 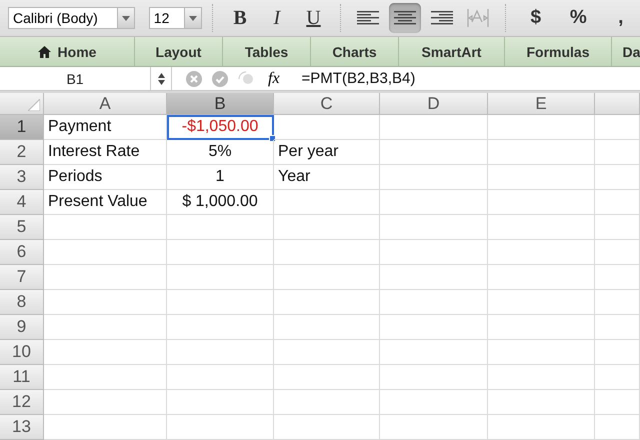 What do you see at coordinates (220, 202) in the screenshot?
I see `table-cell: $ 1,000.00` at bounding box center [220, 202].